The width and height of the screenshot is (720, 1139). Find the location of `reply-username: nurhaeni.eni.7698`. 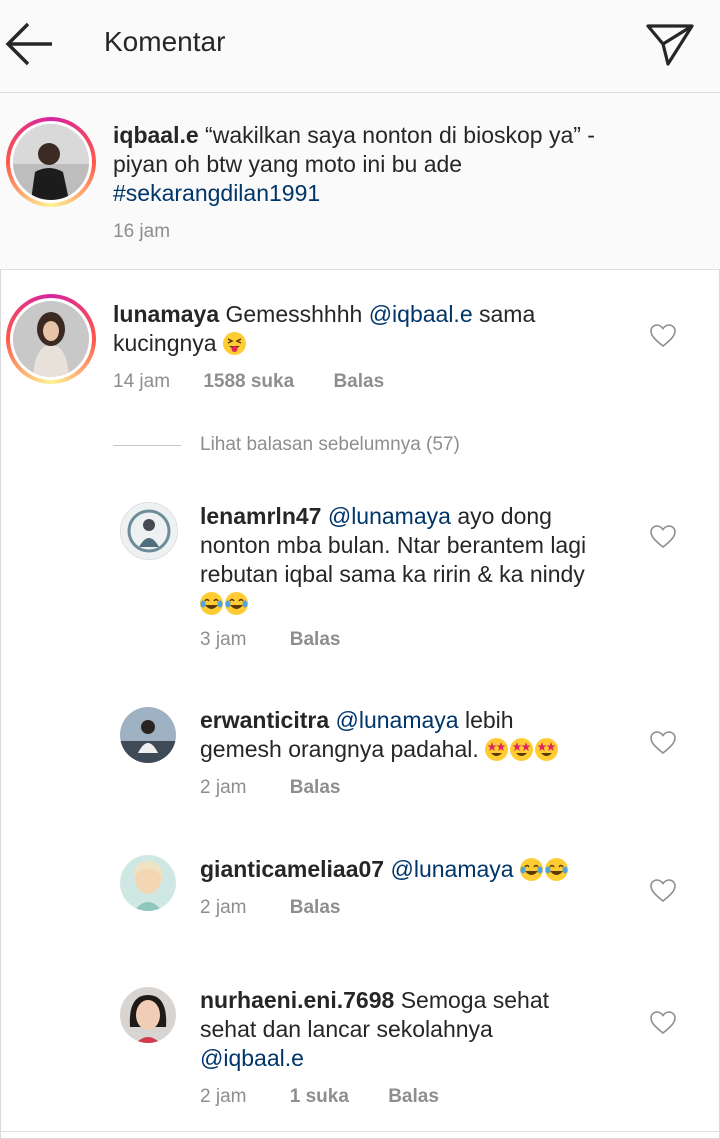

reply-username: nurhaeni.eni.7698 is located at coordinates (297, 1000).